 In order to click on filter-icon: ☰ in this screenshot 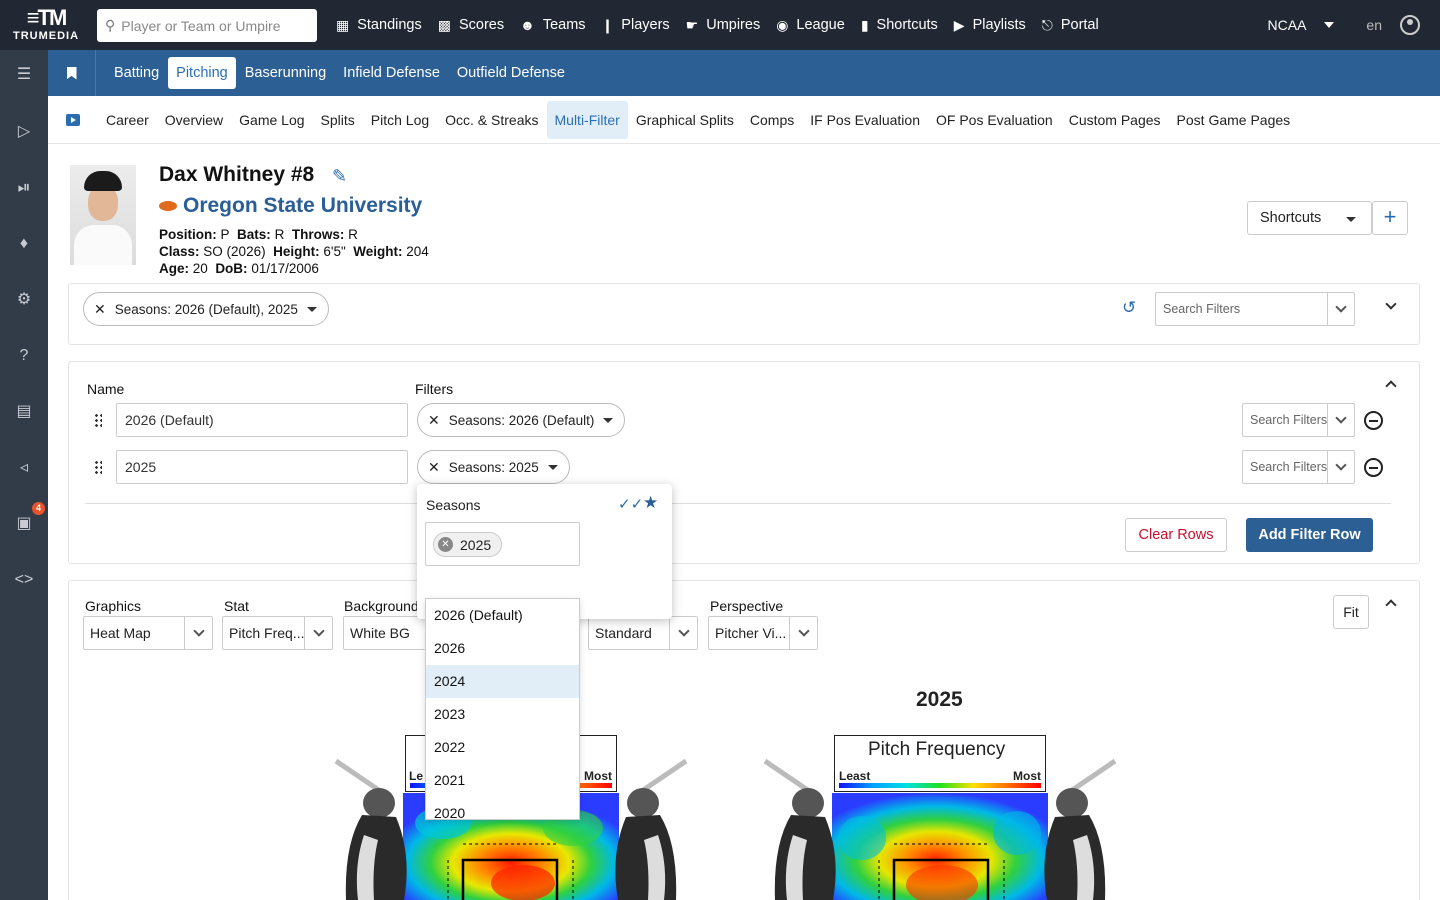, I will do `click(24, 75)`.